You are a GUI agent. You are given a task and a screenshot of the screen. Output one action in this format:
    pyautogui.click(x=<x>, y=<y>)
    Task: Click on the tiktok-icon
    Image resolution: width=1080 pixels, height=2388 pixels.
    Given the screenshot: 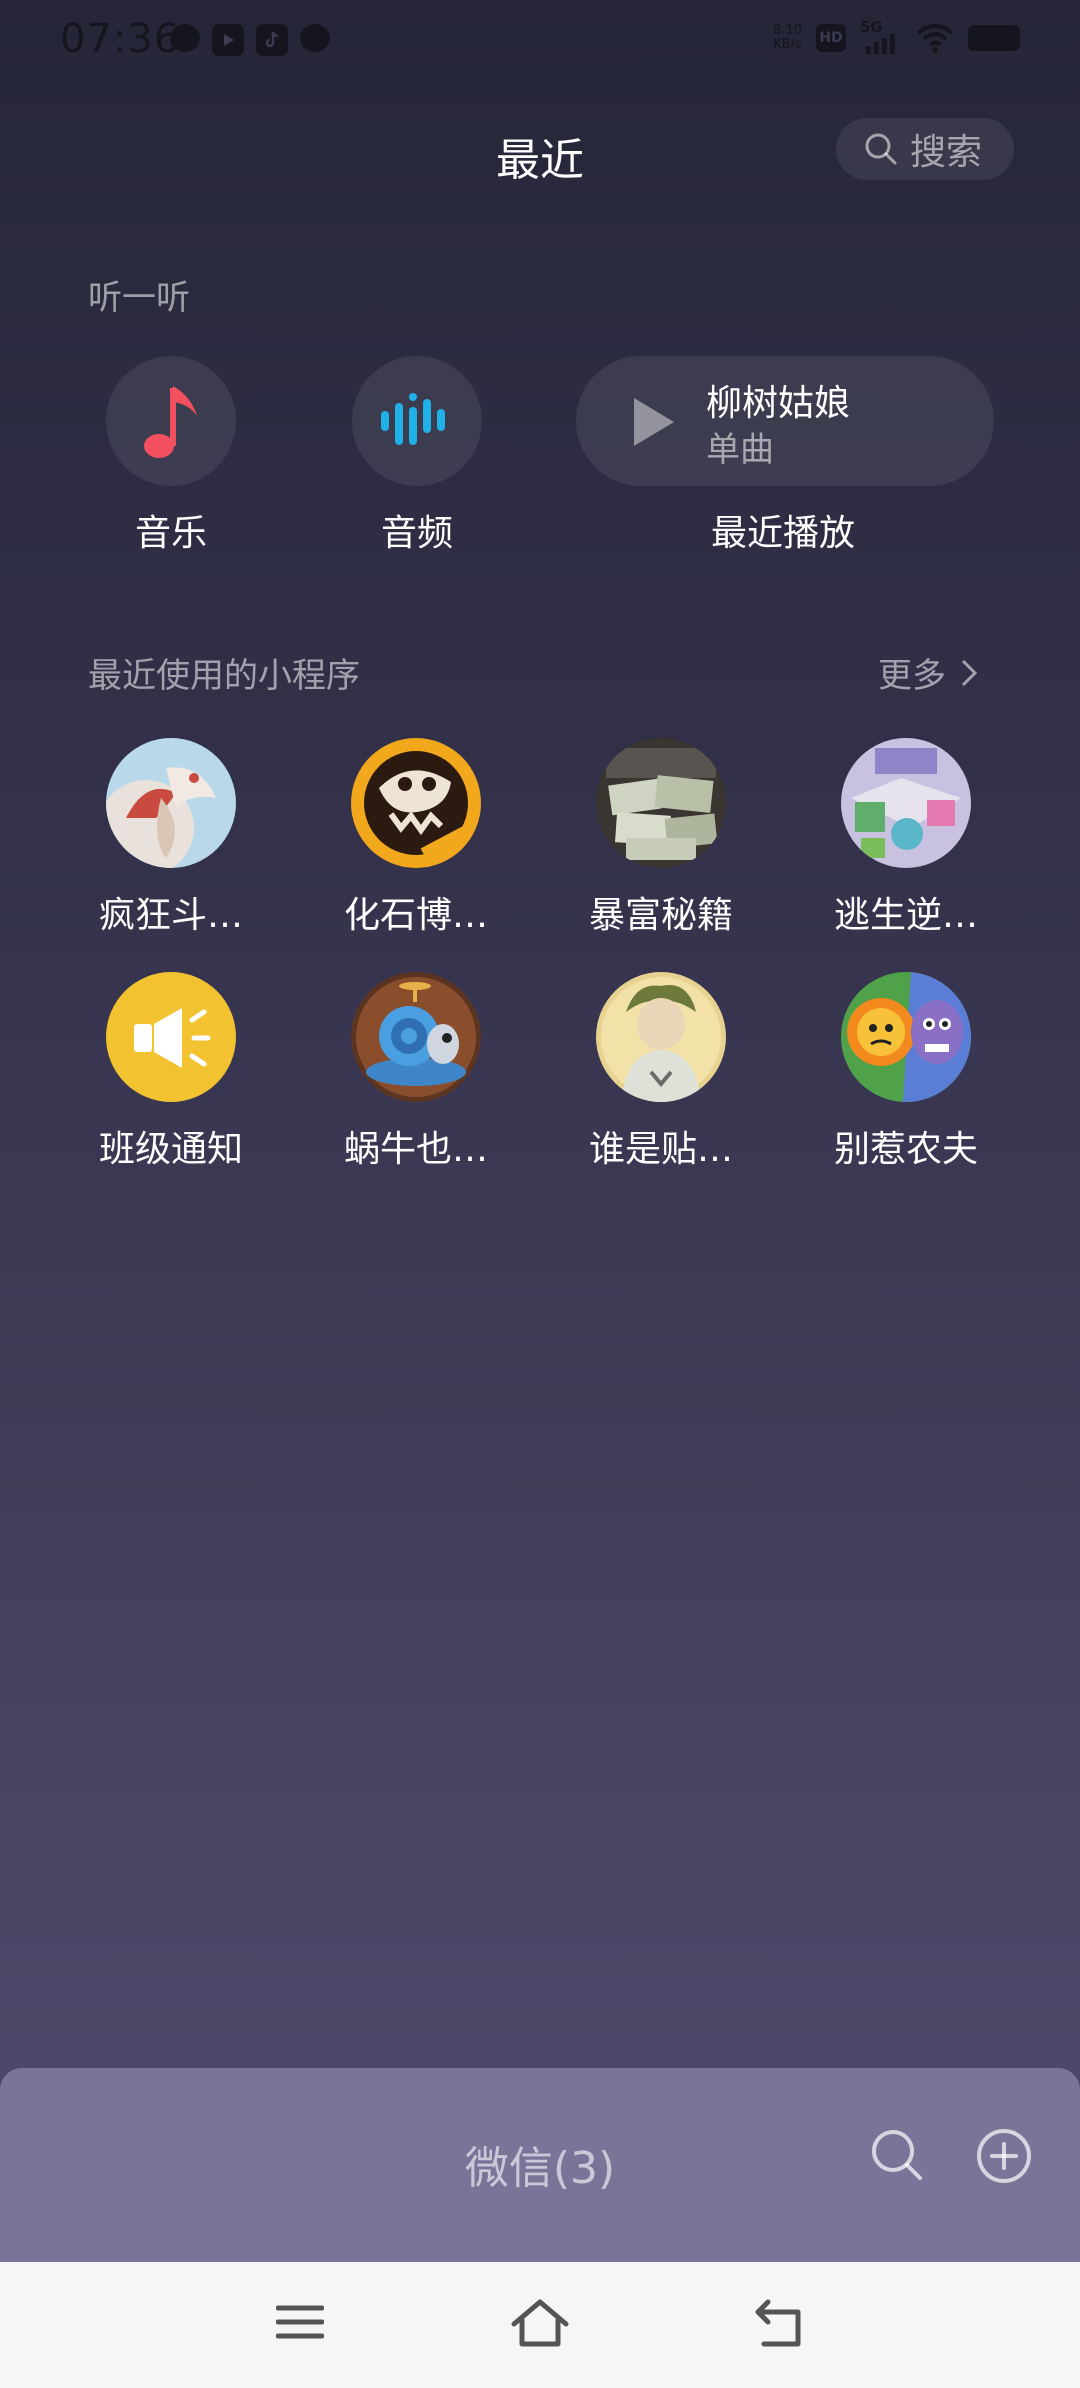 What is the action you would take?
    pyautogui.click(x=272, y=40)
    